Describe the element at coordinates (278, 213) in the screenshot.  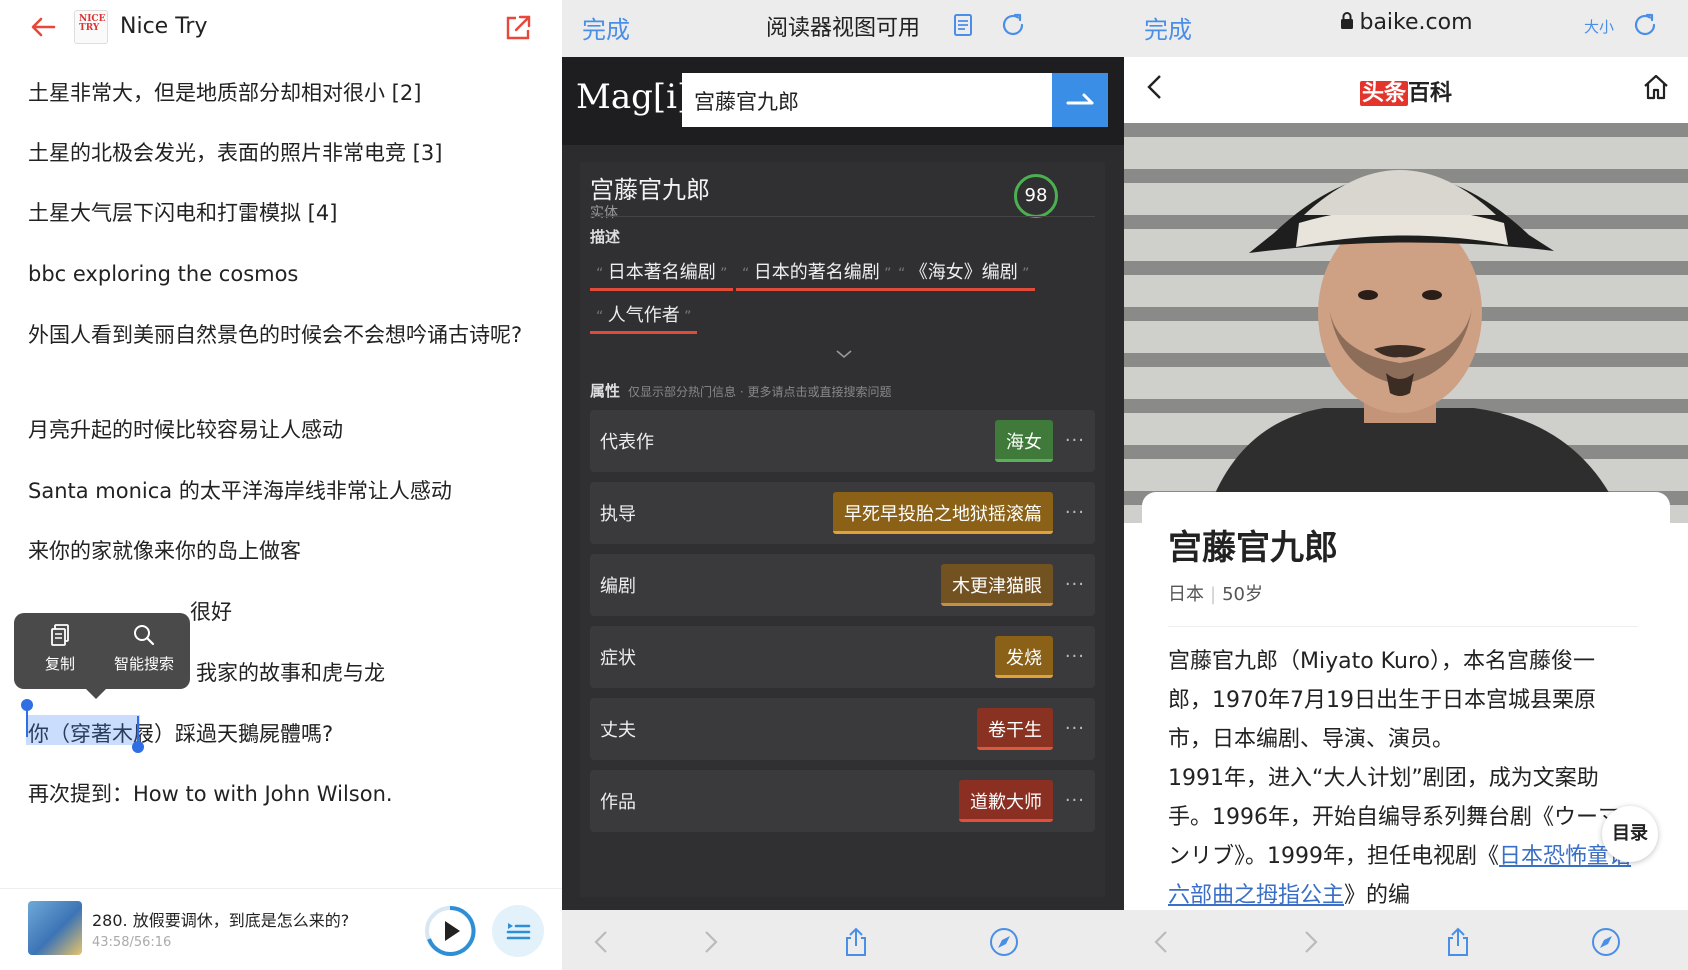
I see `list-item: 土星大气层下闪电和打雷模拟 [4]` at that location.